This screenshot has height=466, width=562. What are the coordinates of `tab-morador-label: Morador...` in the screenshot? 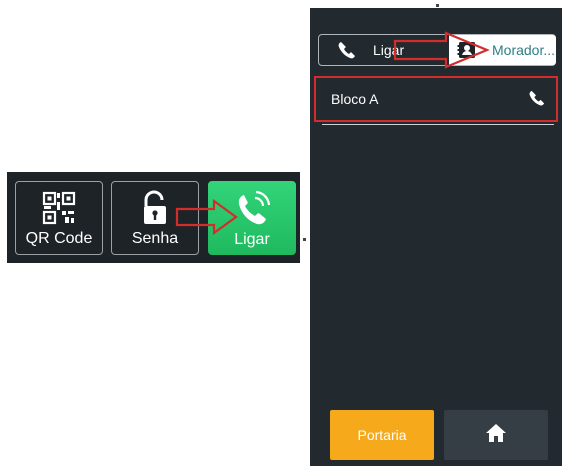 It's located at (524, 50).